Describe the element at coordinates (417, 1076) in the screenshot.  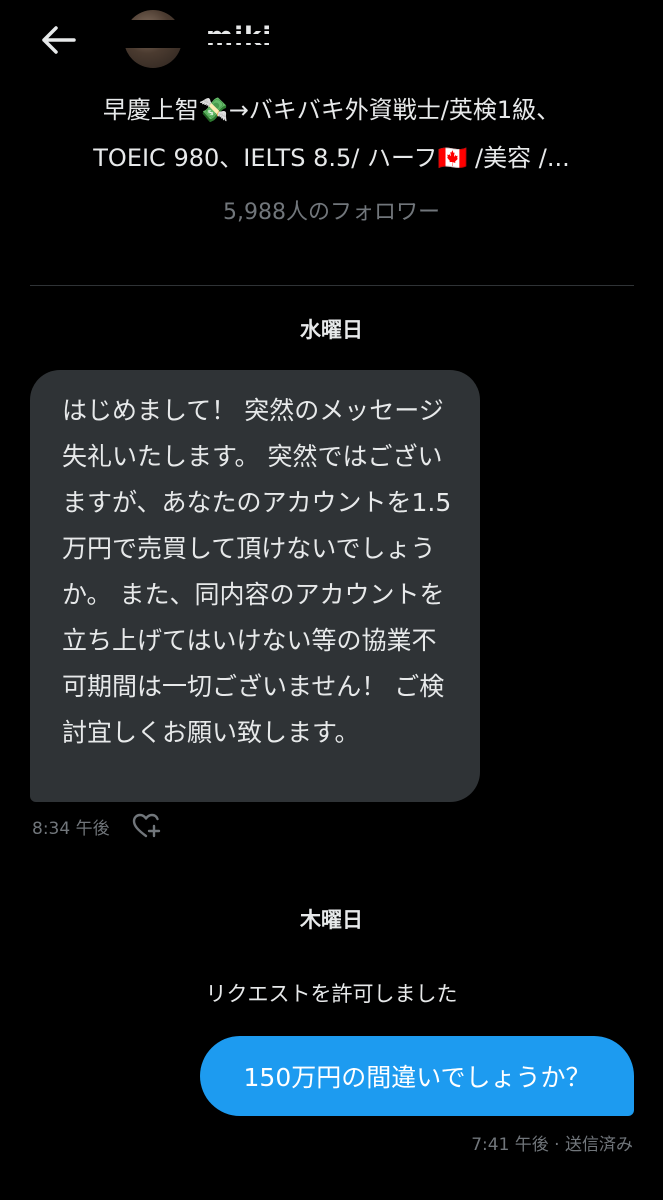
I see `outgoing-message-bubble: 150万円の間違いでしょうか？` at that location.